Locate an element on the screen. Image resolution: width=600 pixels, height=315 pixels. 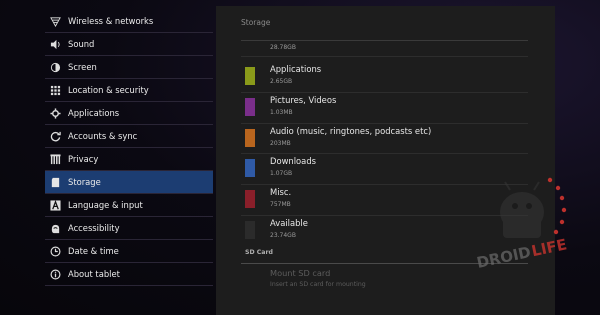
mount-sd-card-summary: Insert an SD card for mounting is located at coordinates (318, 284).